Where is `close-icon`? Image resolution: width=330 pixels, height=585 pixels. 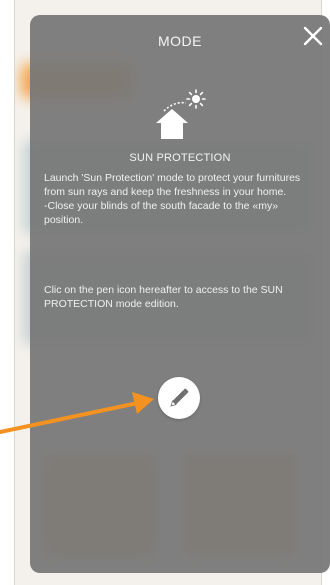
close-icon is located at coordinates (313, 36).